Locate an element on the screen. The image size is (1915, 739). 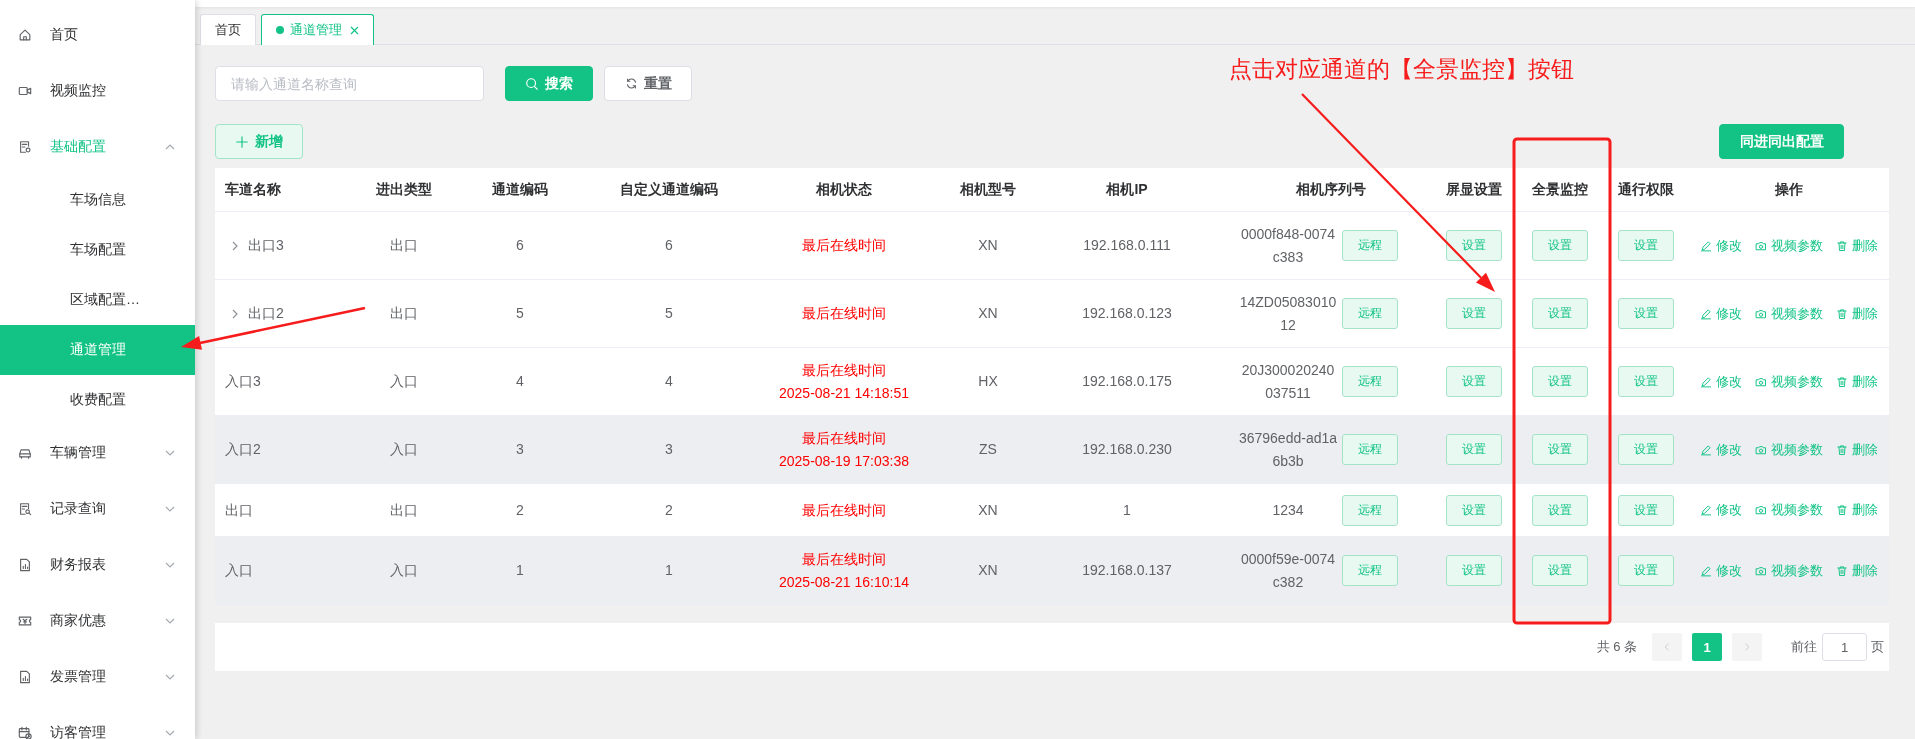
sidebar-subitem: 车场信息 is located at coordinates (97, 200).